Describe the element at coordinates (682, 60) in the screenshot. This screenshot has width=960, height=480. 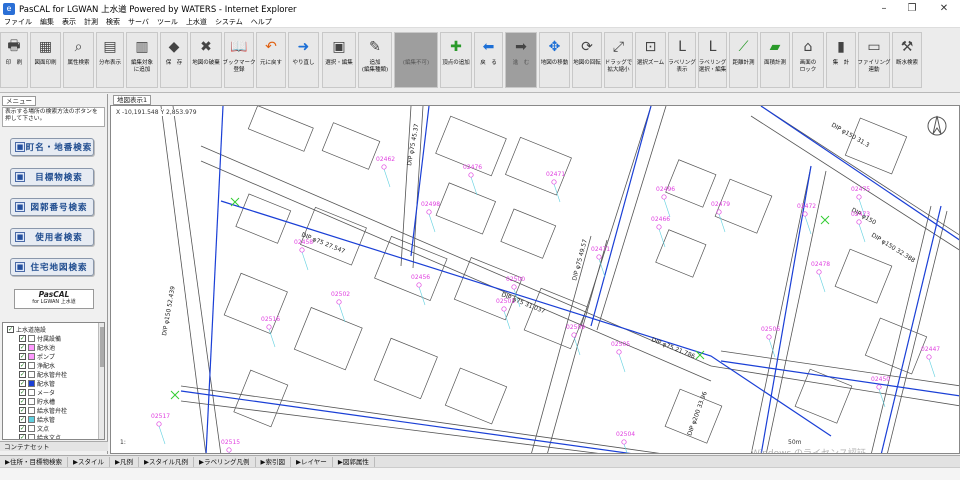
I see `toolbar-labelshow-button: L ラベリング 表示` at that location.